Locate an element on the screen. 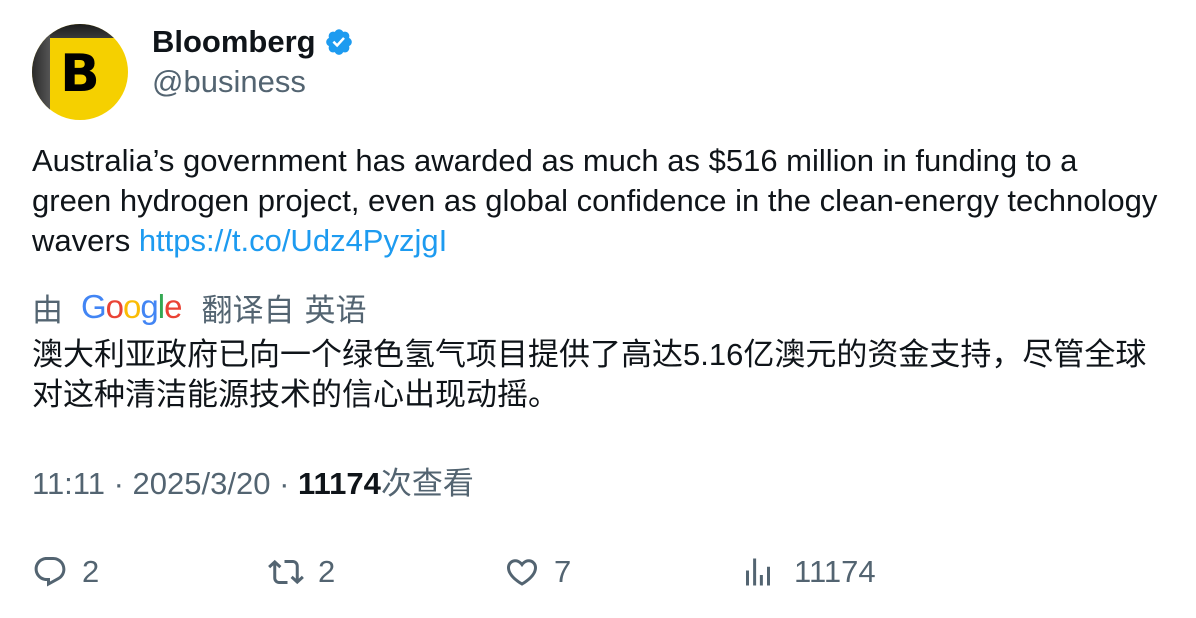 The image size is (1196, 618). like-count: 7 is located at coordinates (563, 571).